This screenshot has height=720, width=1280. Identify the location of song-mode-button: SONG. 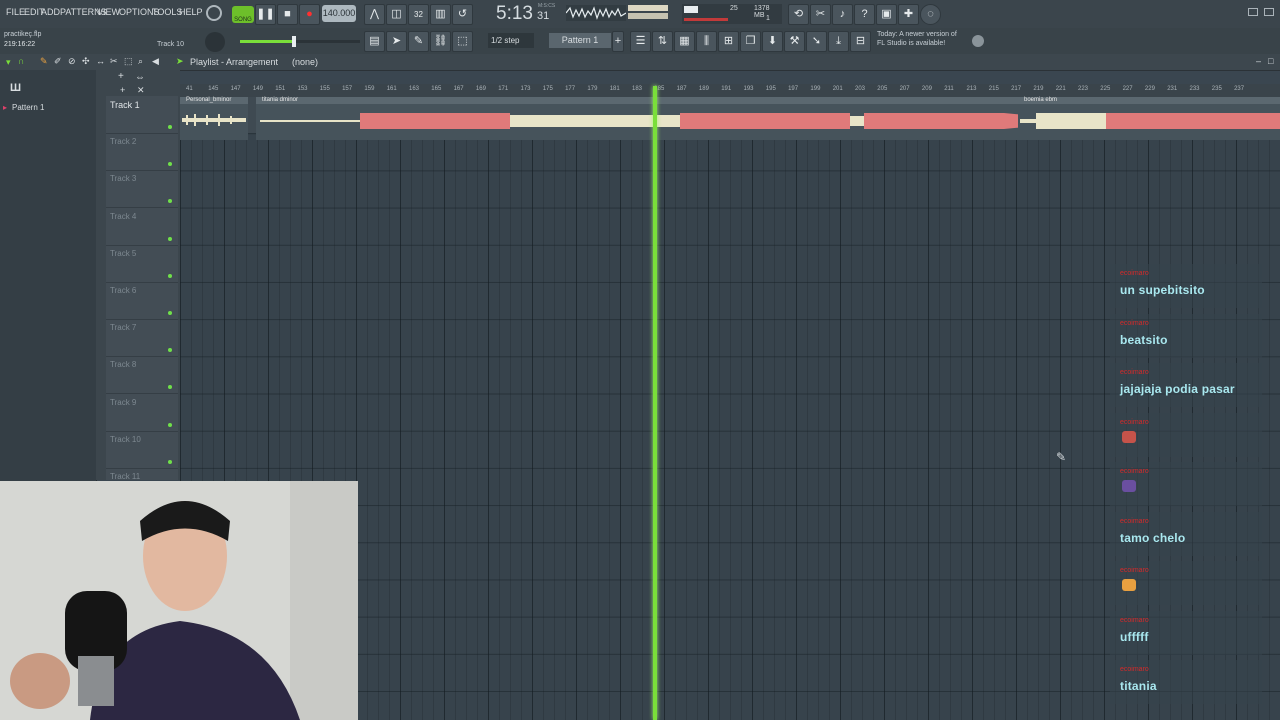
(243, 14).